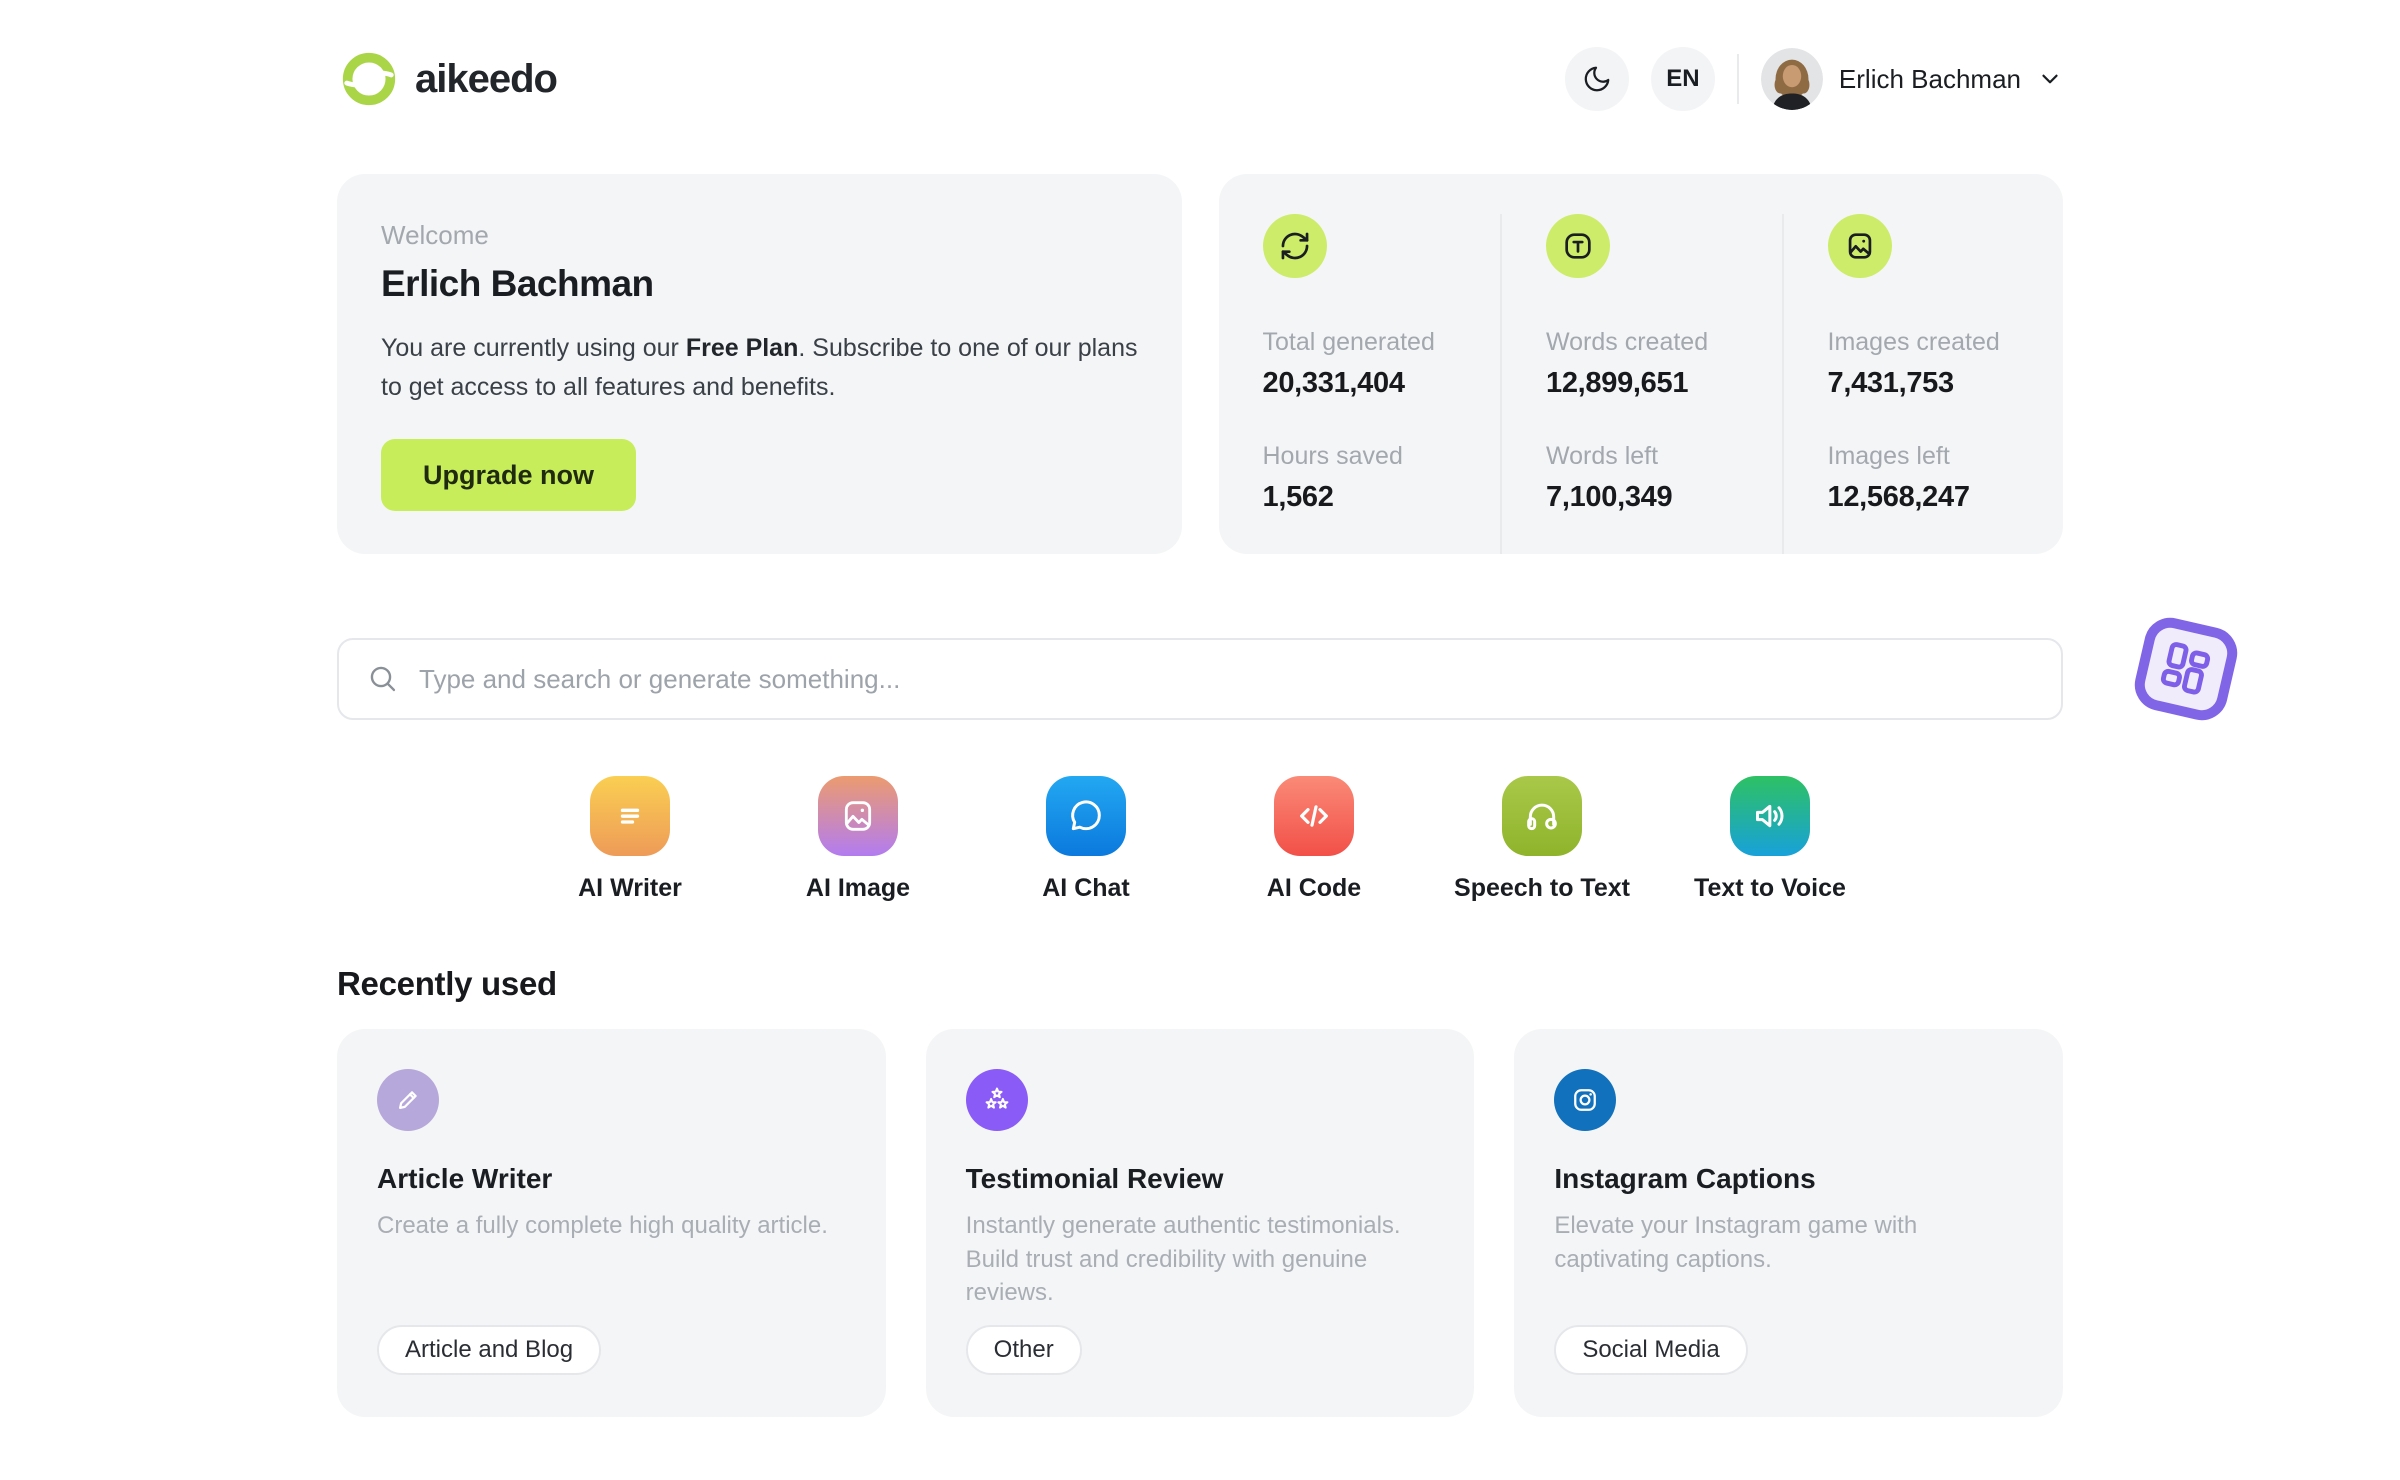 The height and width of the screenshot is (1480, 2400). What do you see at coordinates (1946, 364) in the screenshot?
I see `stat-images-created: Images created 7,431,753` at bounding box center [1946, 364].